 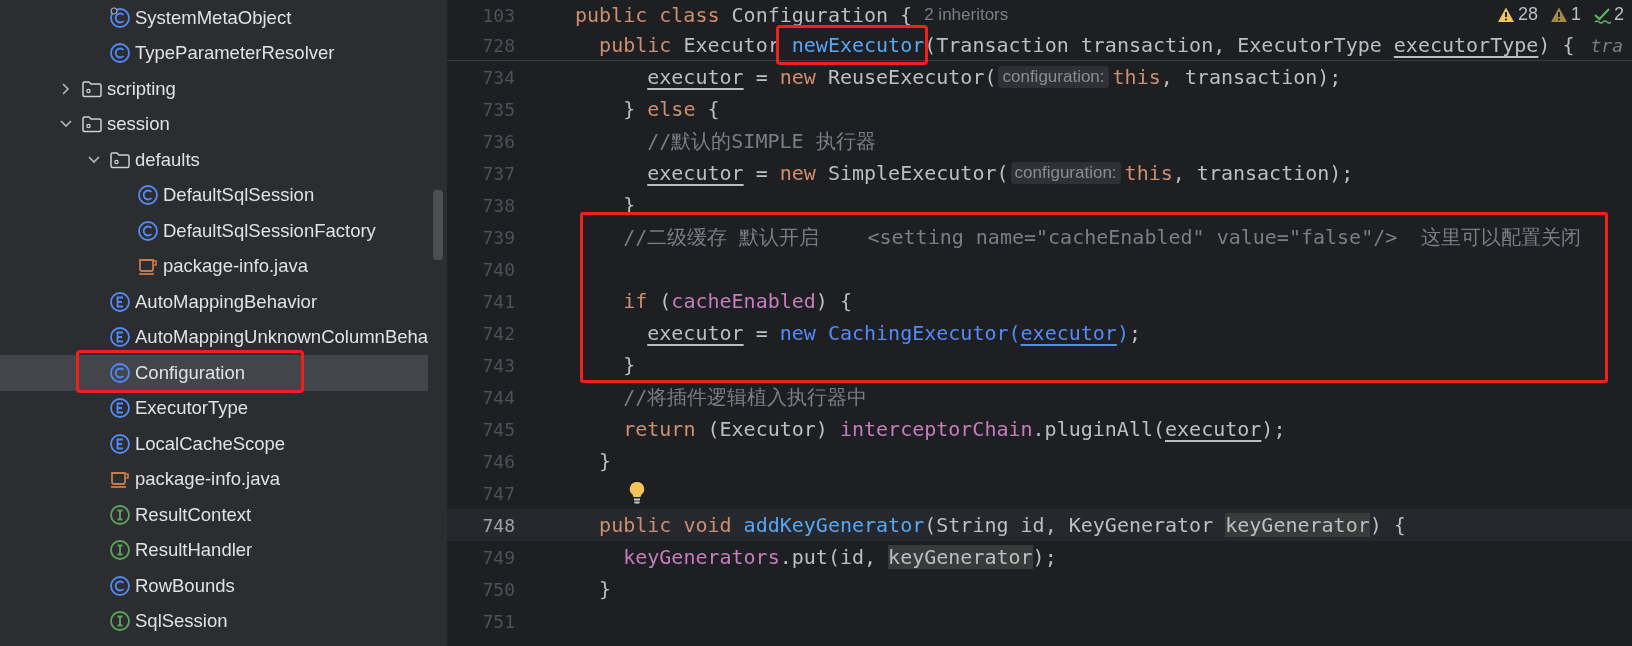 I want to click on code-text: //将插件逻辑植入执行器中, so click(x=745, y=397).